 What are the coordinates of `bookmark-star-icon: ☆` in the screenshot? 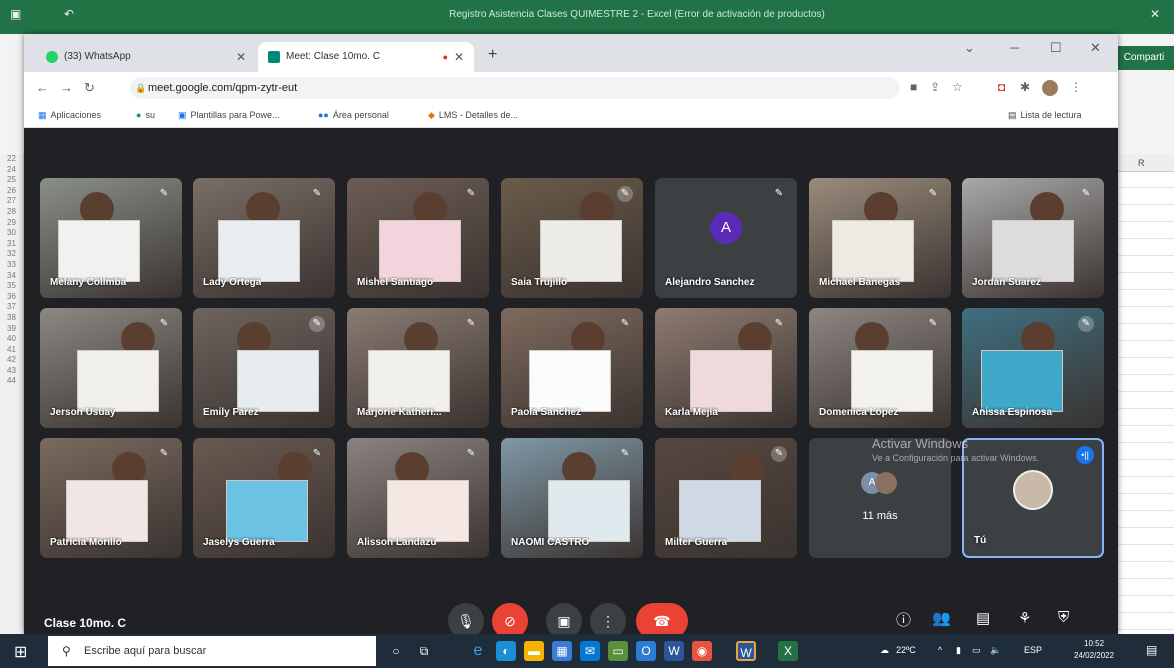 It's located at (957, 87).